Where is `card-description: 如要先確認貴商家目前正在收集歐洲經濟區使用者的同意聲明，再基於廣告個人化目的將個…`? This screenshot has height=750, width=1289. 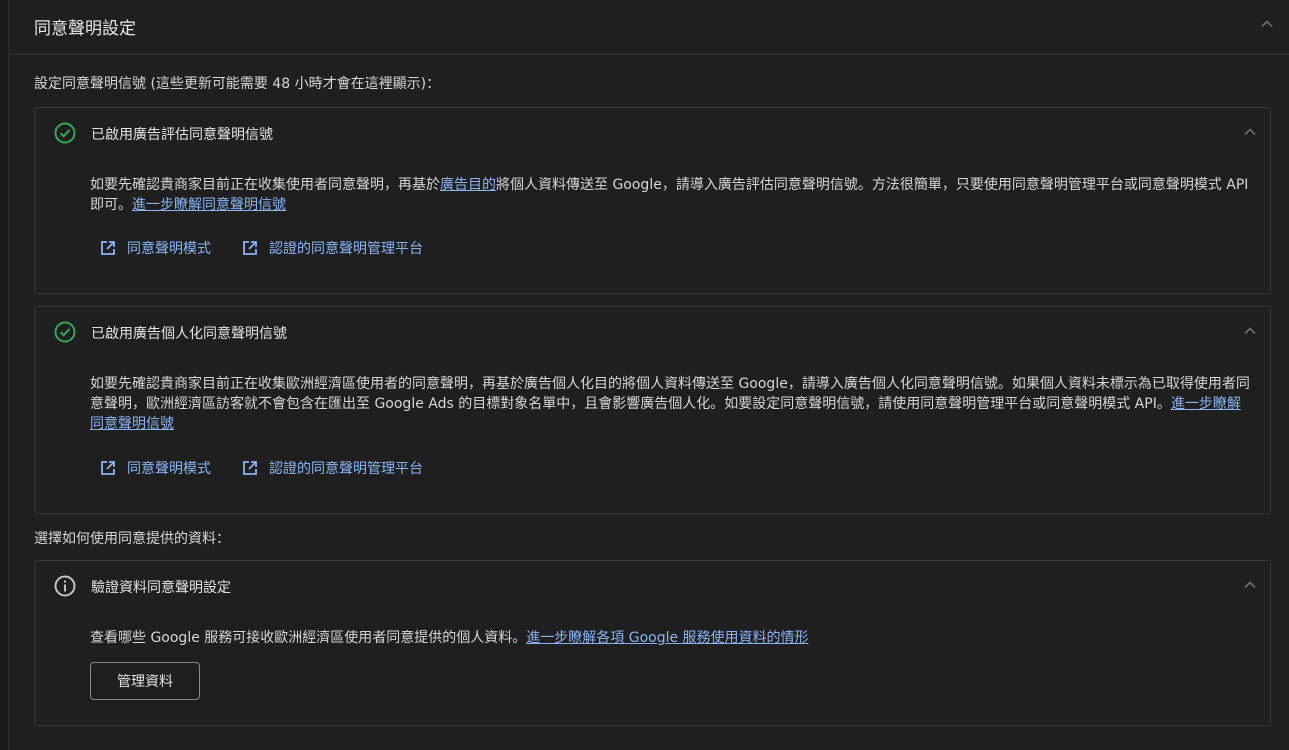 card-description: 如要先確認貴商家目前正在收集歐洲經濟區使用者的同意聲明，再基於廣告個人化目的將個… is located at coordinates (670, 404).